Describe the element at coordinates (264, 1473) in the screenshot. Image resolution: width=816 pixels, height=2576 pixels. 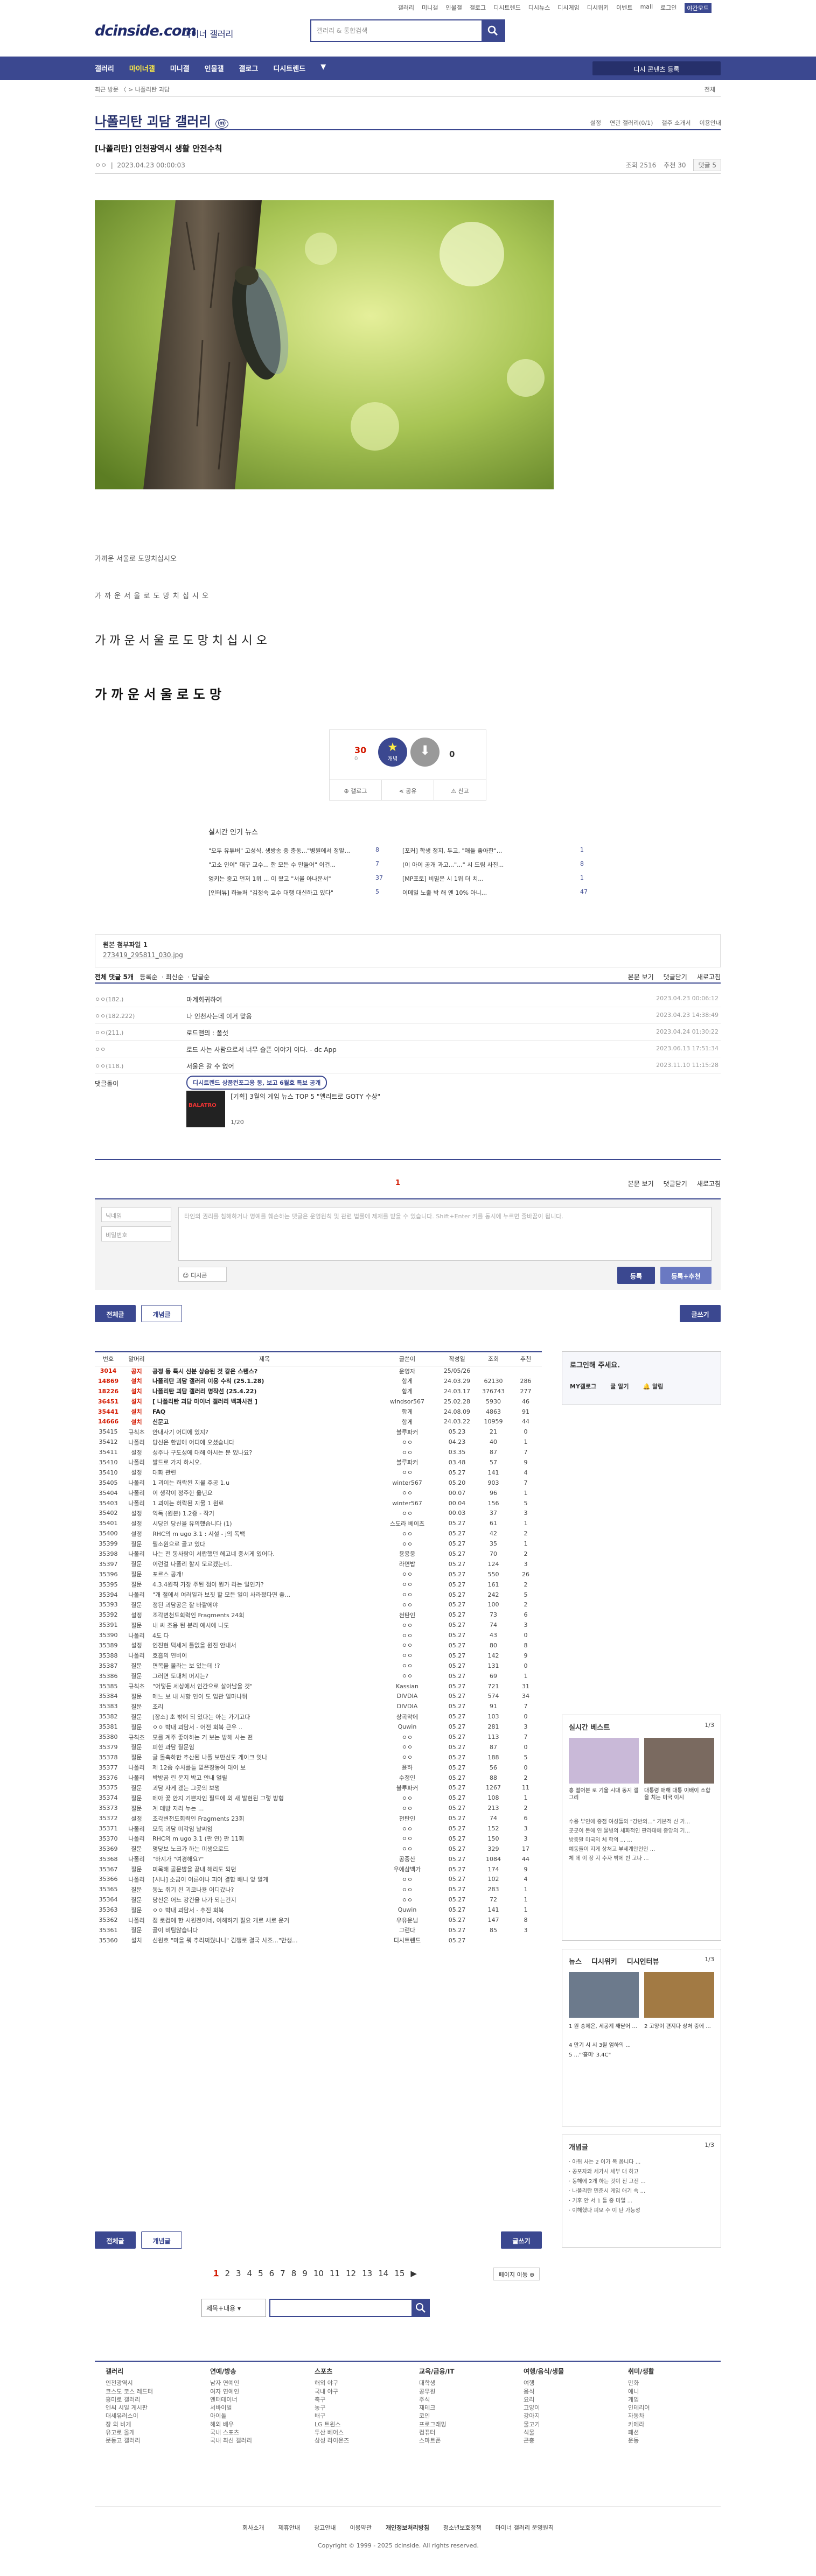
I see `post-subject: 대화 관련` at that location.